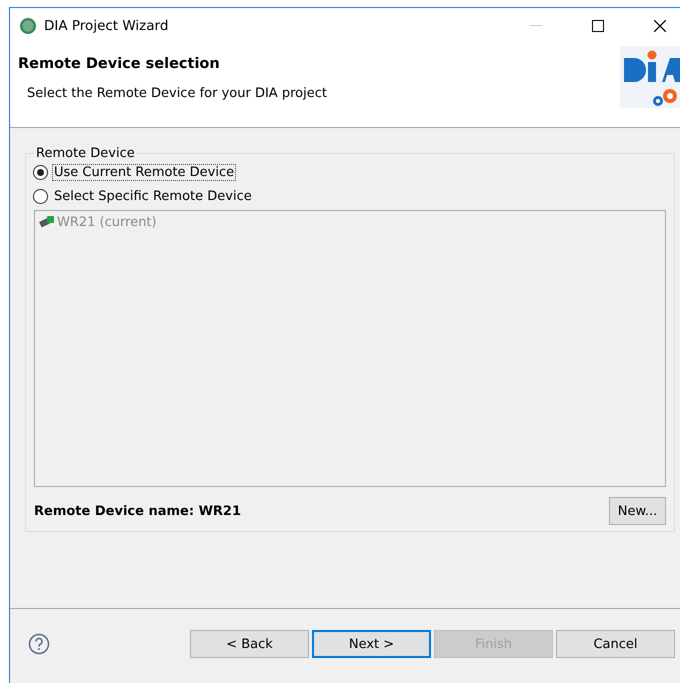  Describe the element at coordinates (371, 644) in the screenshot. I see `dialog-button: Next >` at that location.